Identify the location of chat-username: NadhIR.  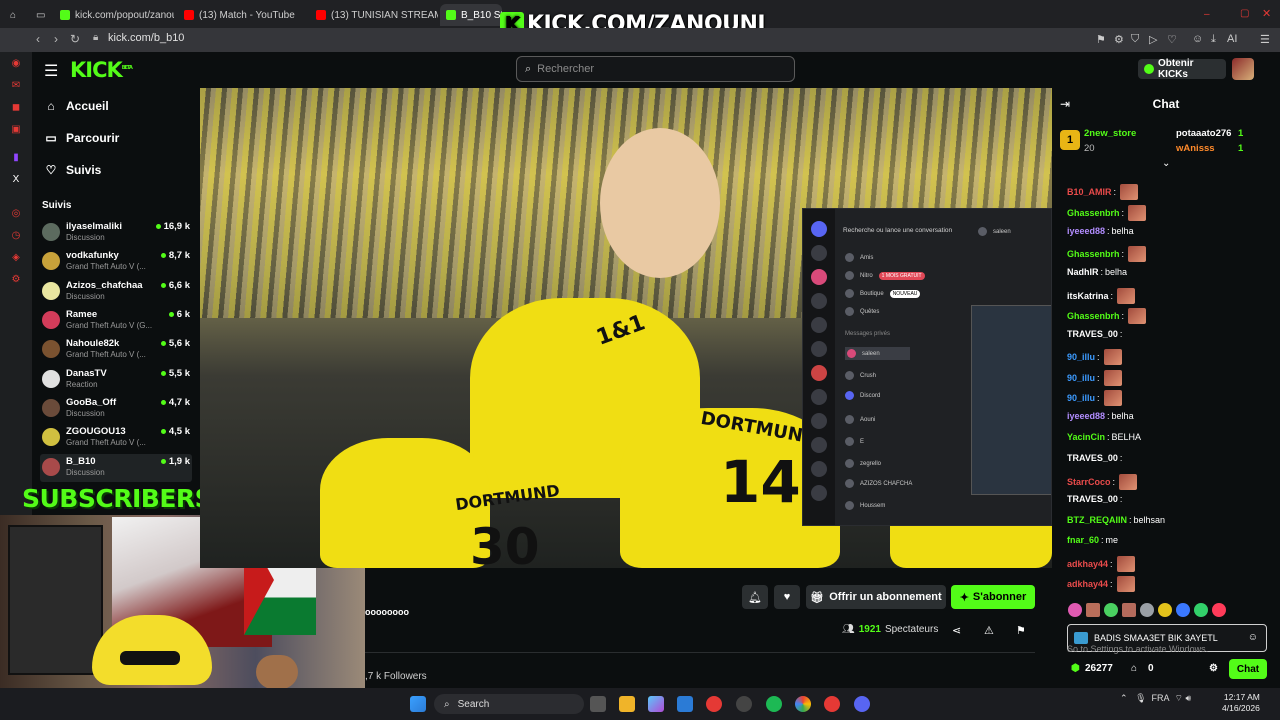
(1083, 272).